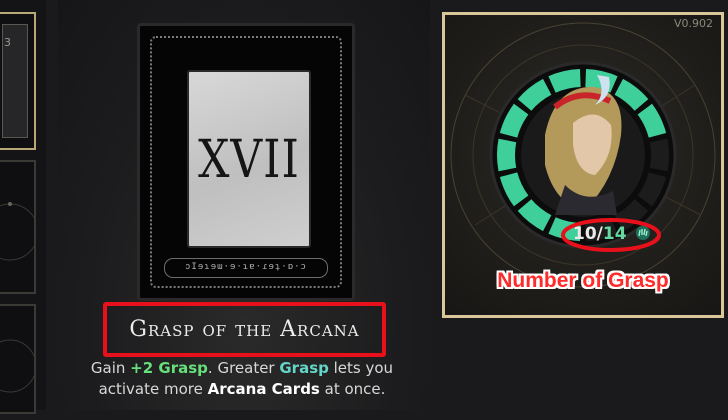 This screenshot has width=728, height=420. Describe the element at coordinates (7, 42) in the screenshot. I see `slot-grasp-cost: 3` at that location.